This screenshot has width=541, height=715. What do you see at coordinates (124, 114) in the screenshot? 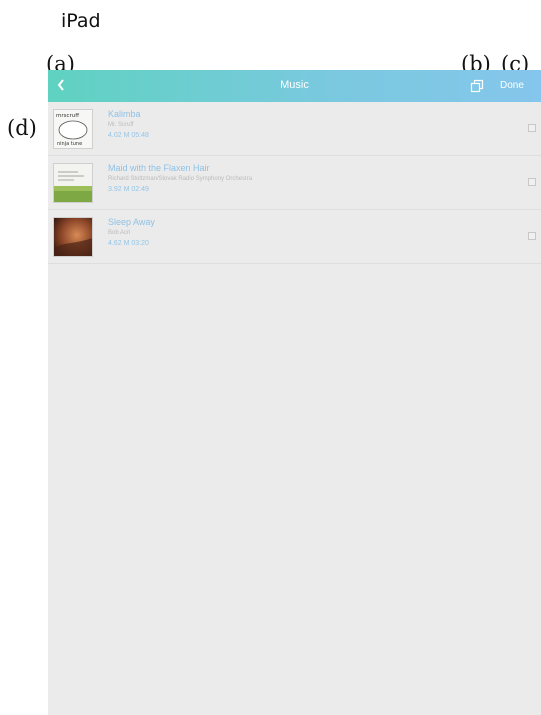
I see `song-title: Kalimba` at bounding box center [124, 114].